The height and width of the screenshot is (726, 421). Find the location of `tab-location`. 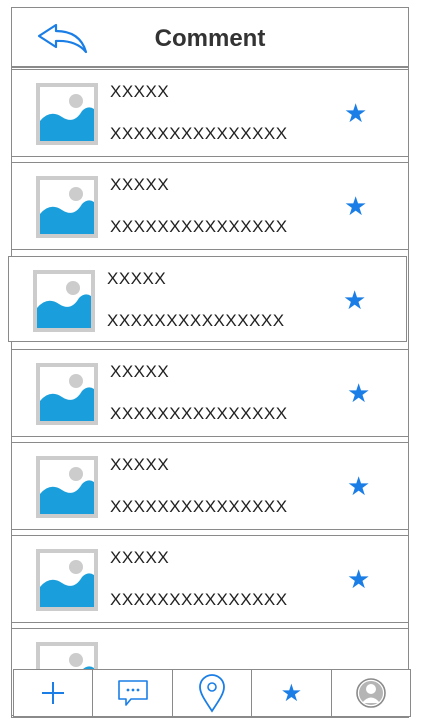

tab-location is located at coordinates (213, 693).